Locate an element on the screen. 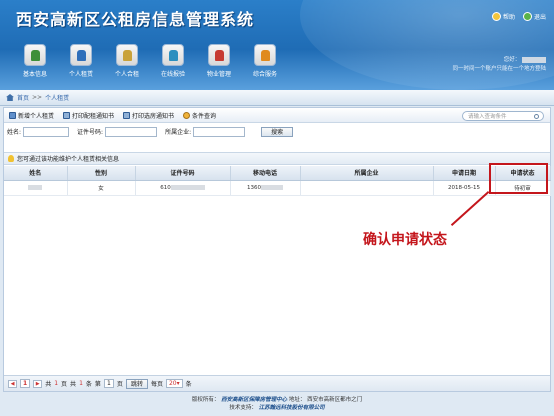 The width and height of the screenshot is (554, 416). print-selection-button: 打印选房通知书 is located at coordinates (148, 115).